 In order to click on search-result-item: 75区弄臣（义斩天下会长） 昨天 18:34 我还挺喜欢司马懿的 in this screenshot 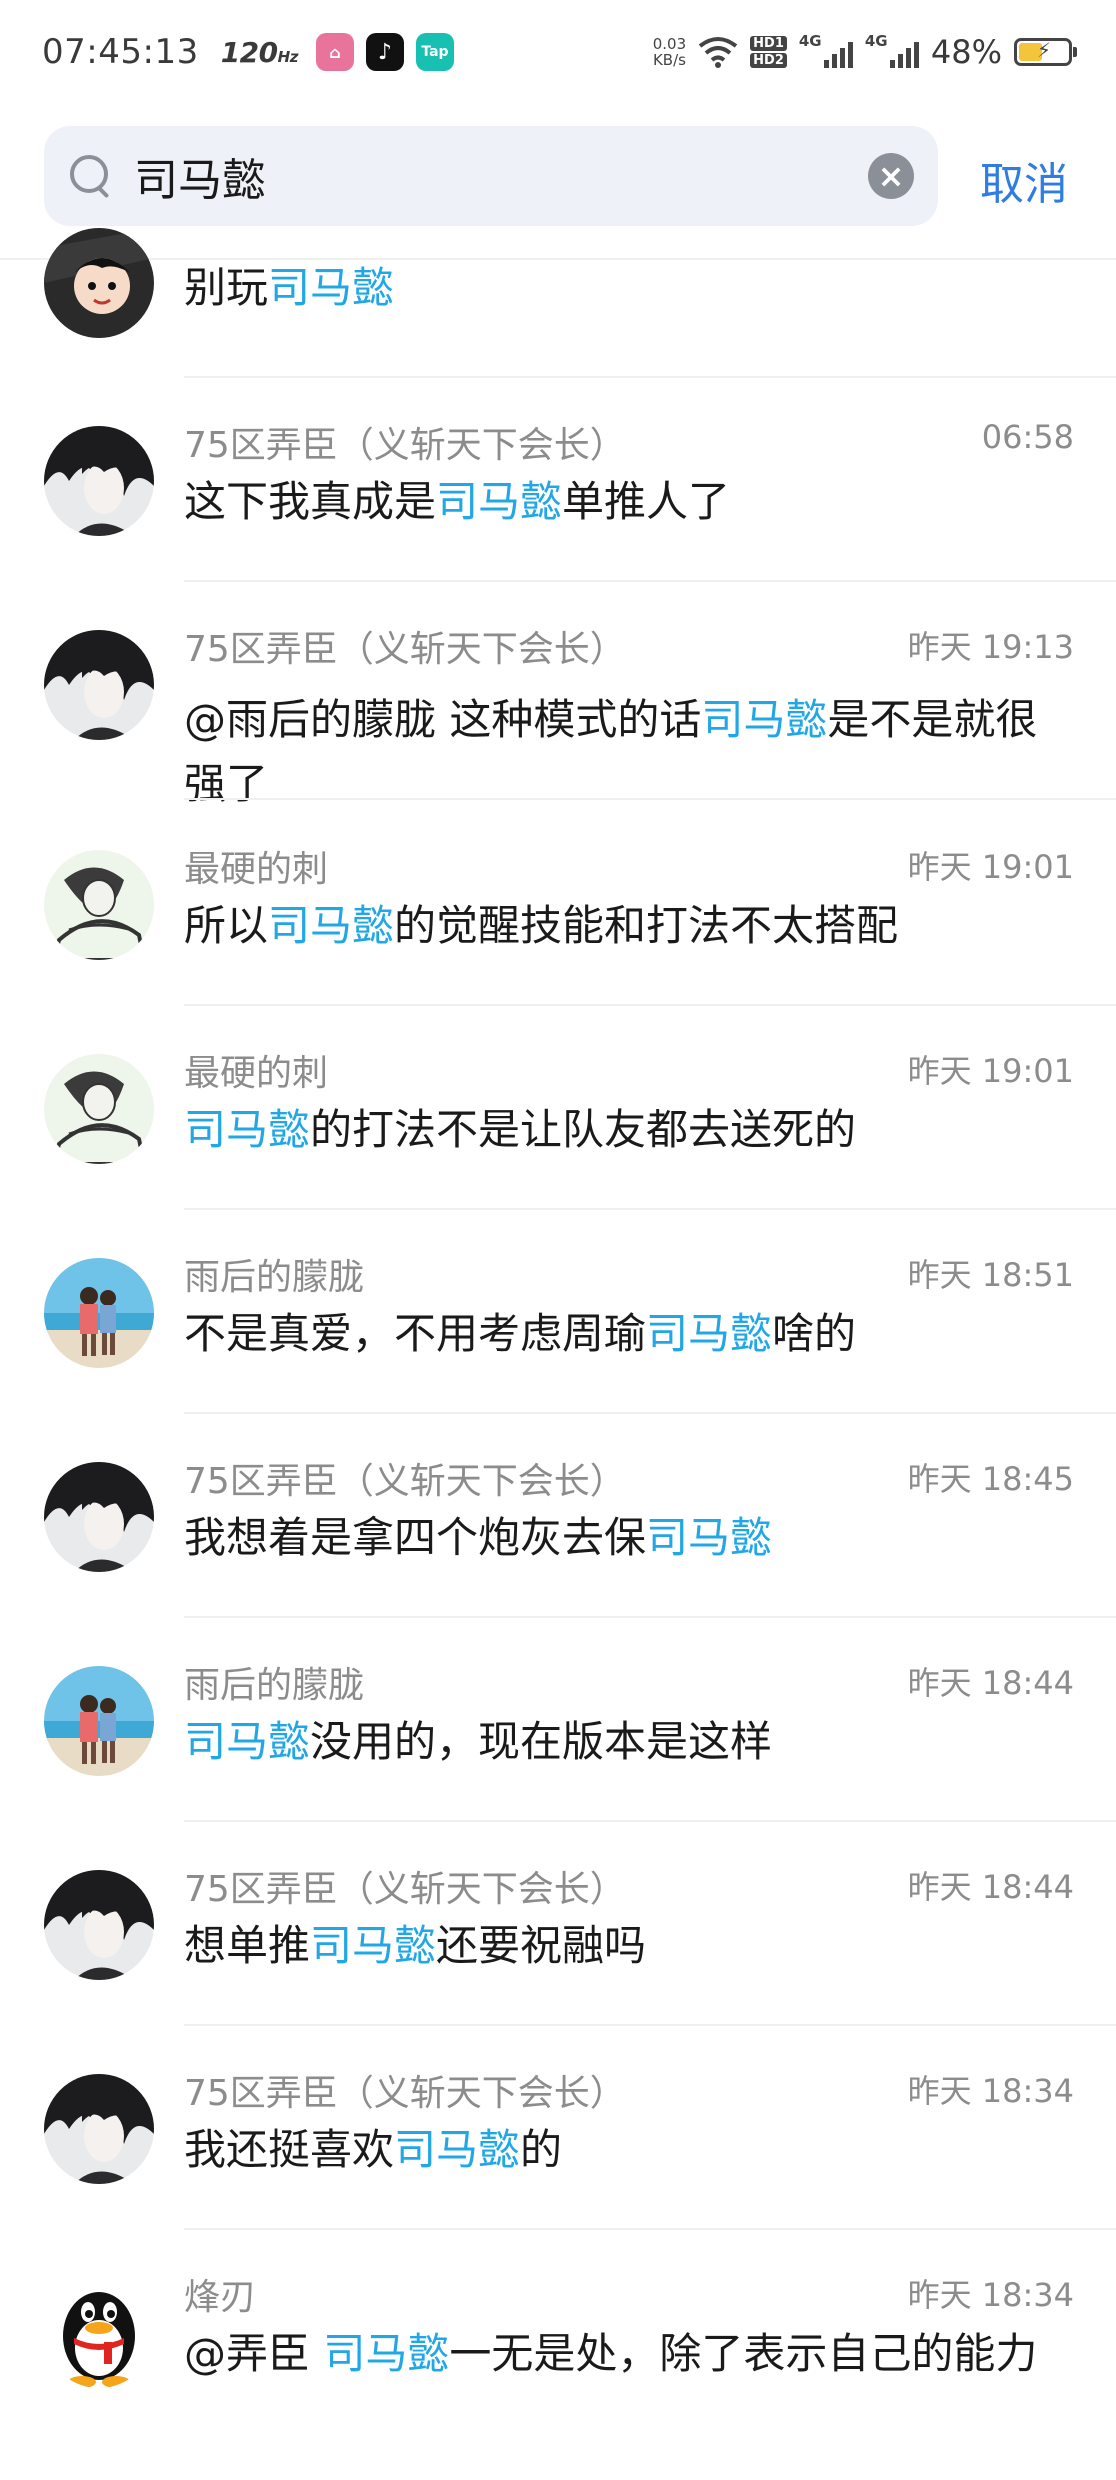, I will do `click(558, 2128)`.